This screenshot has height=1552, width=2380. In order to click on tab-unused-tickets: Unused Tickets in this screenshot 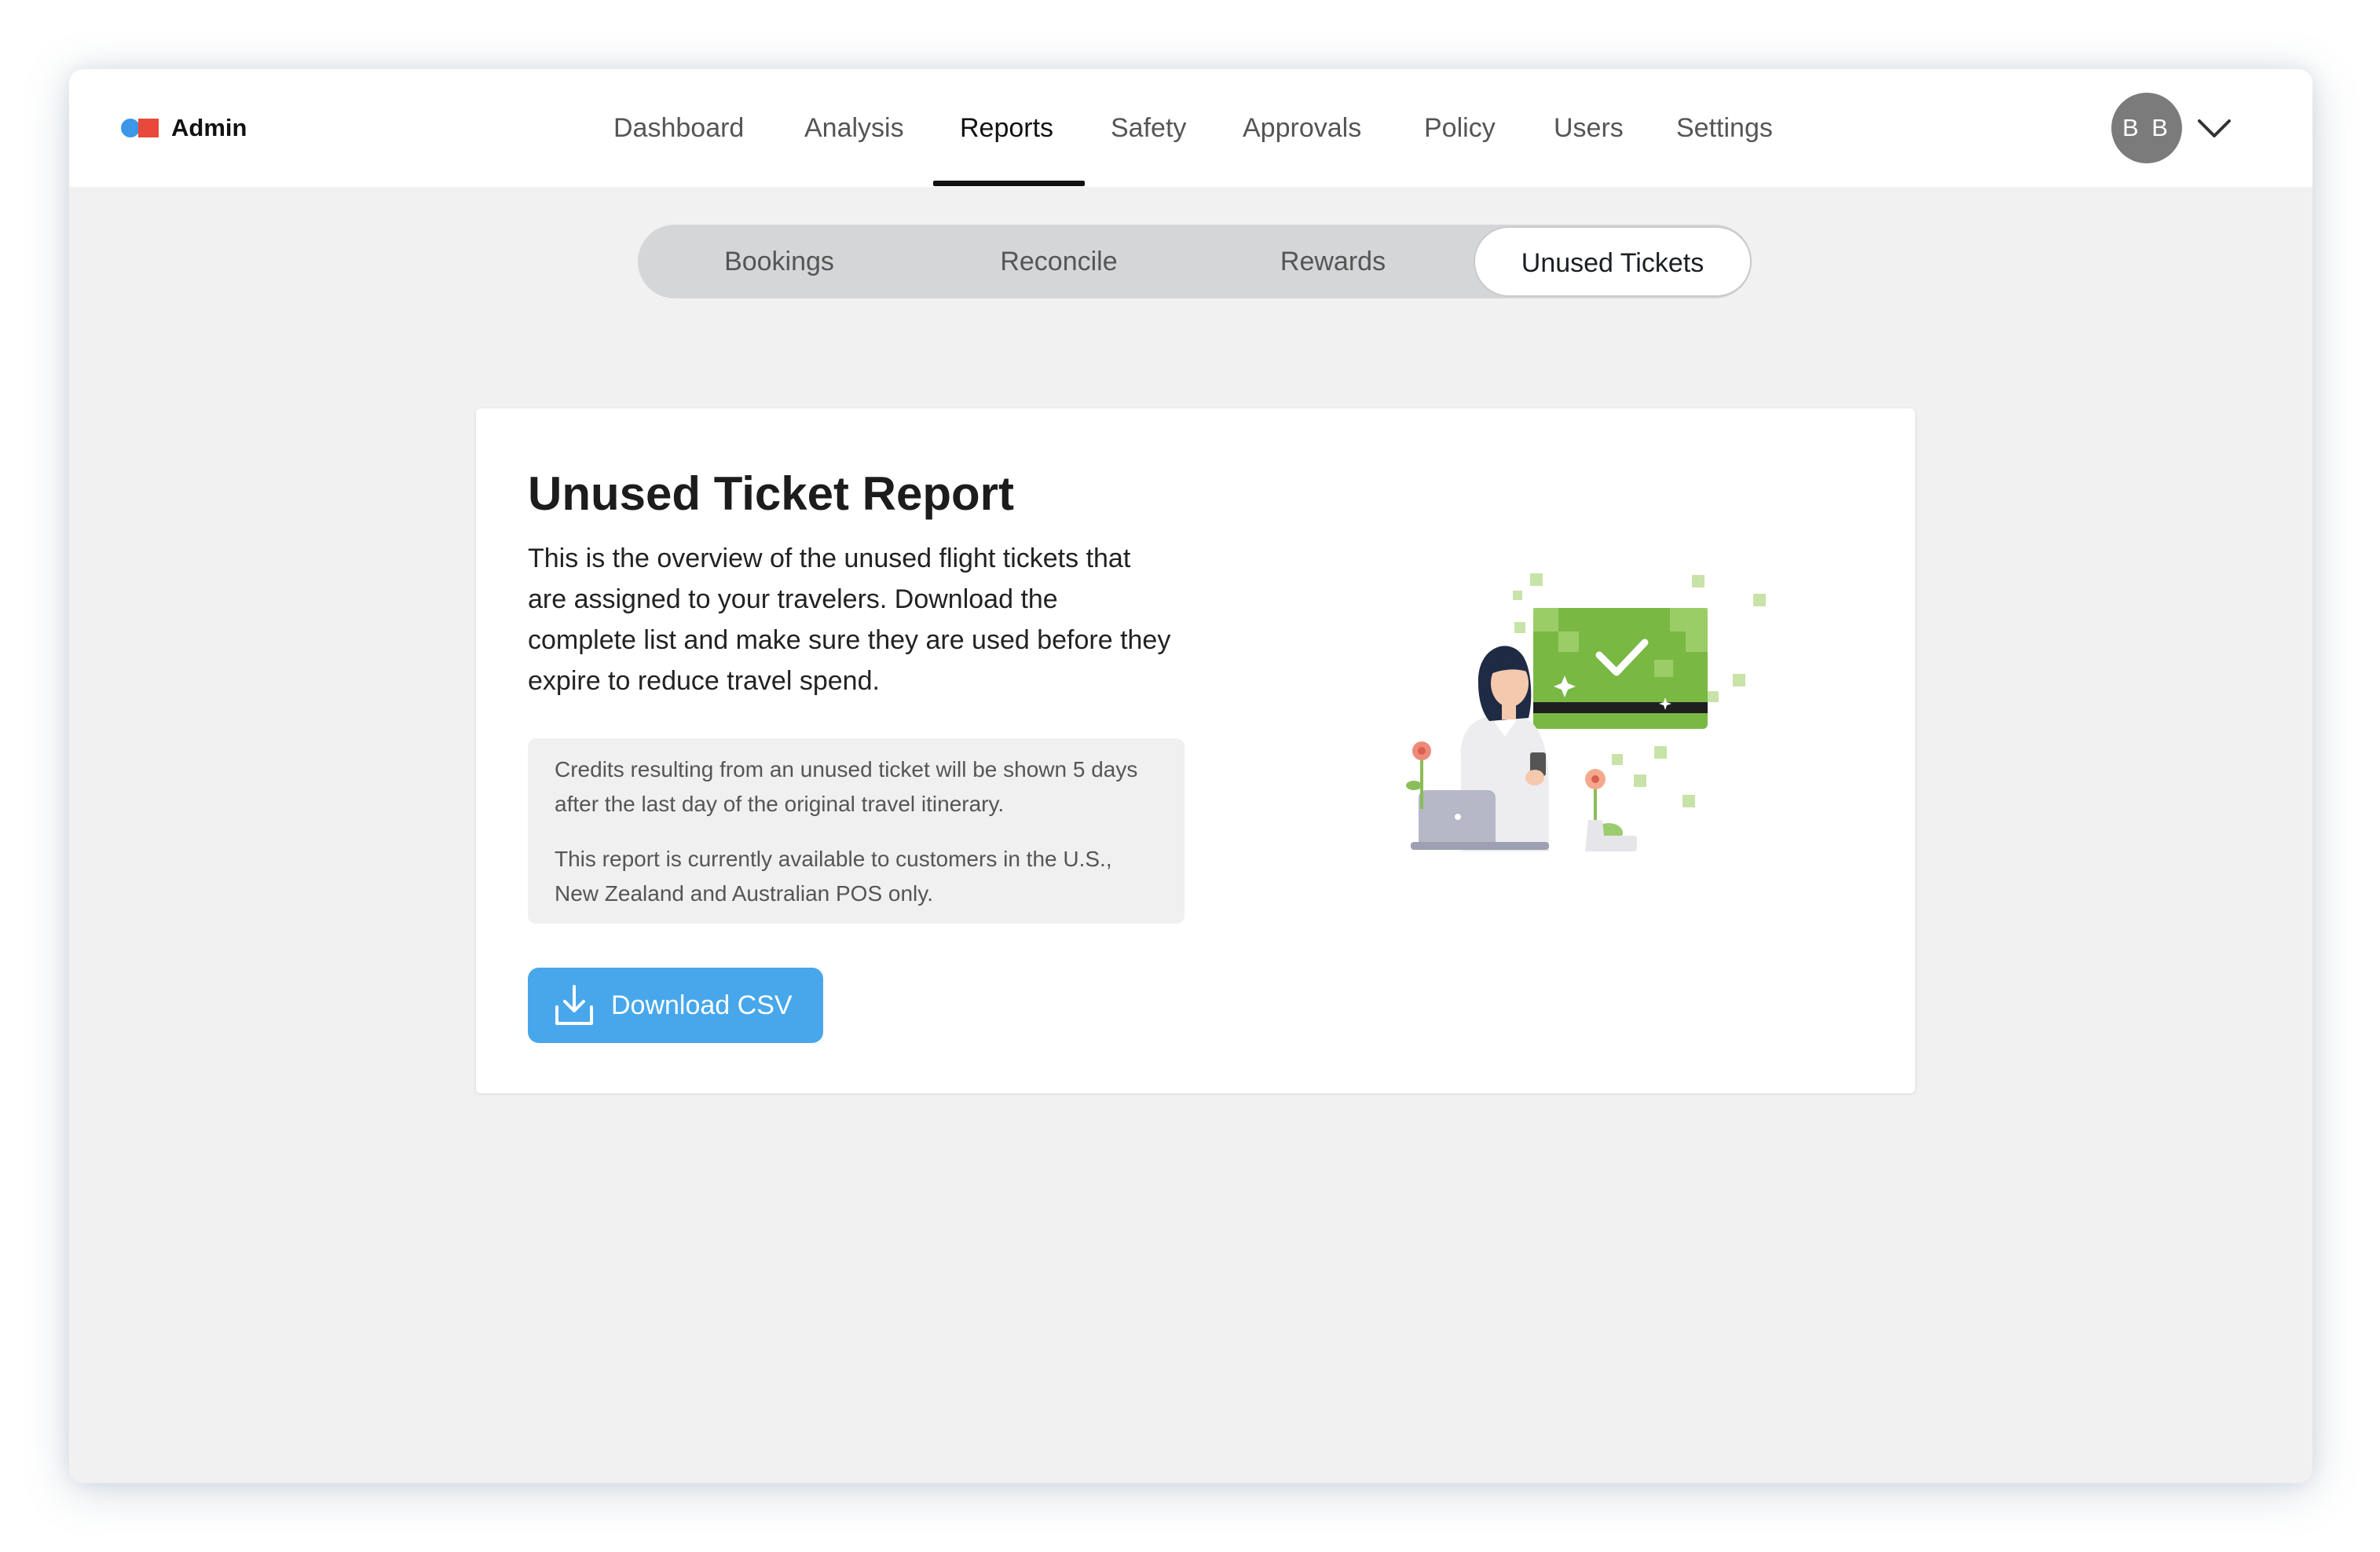, I will do `click(1613, 261)`.